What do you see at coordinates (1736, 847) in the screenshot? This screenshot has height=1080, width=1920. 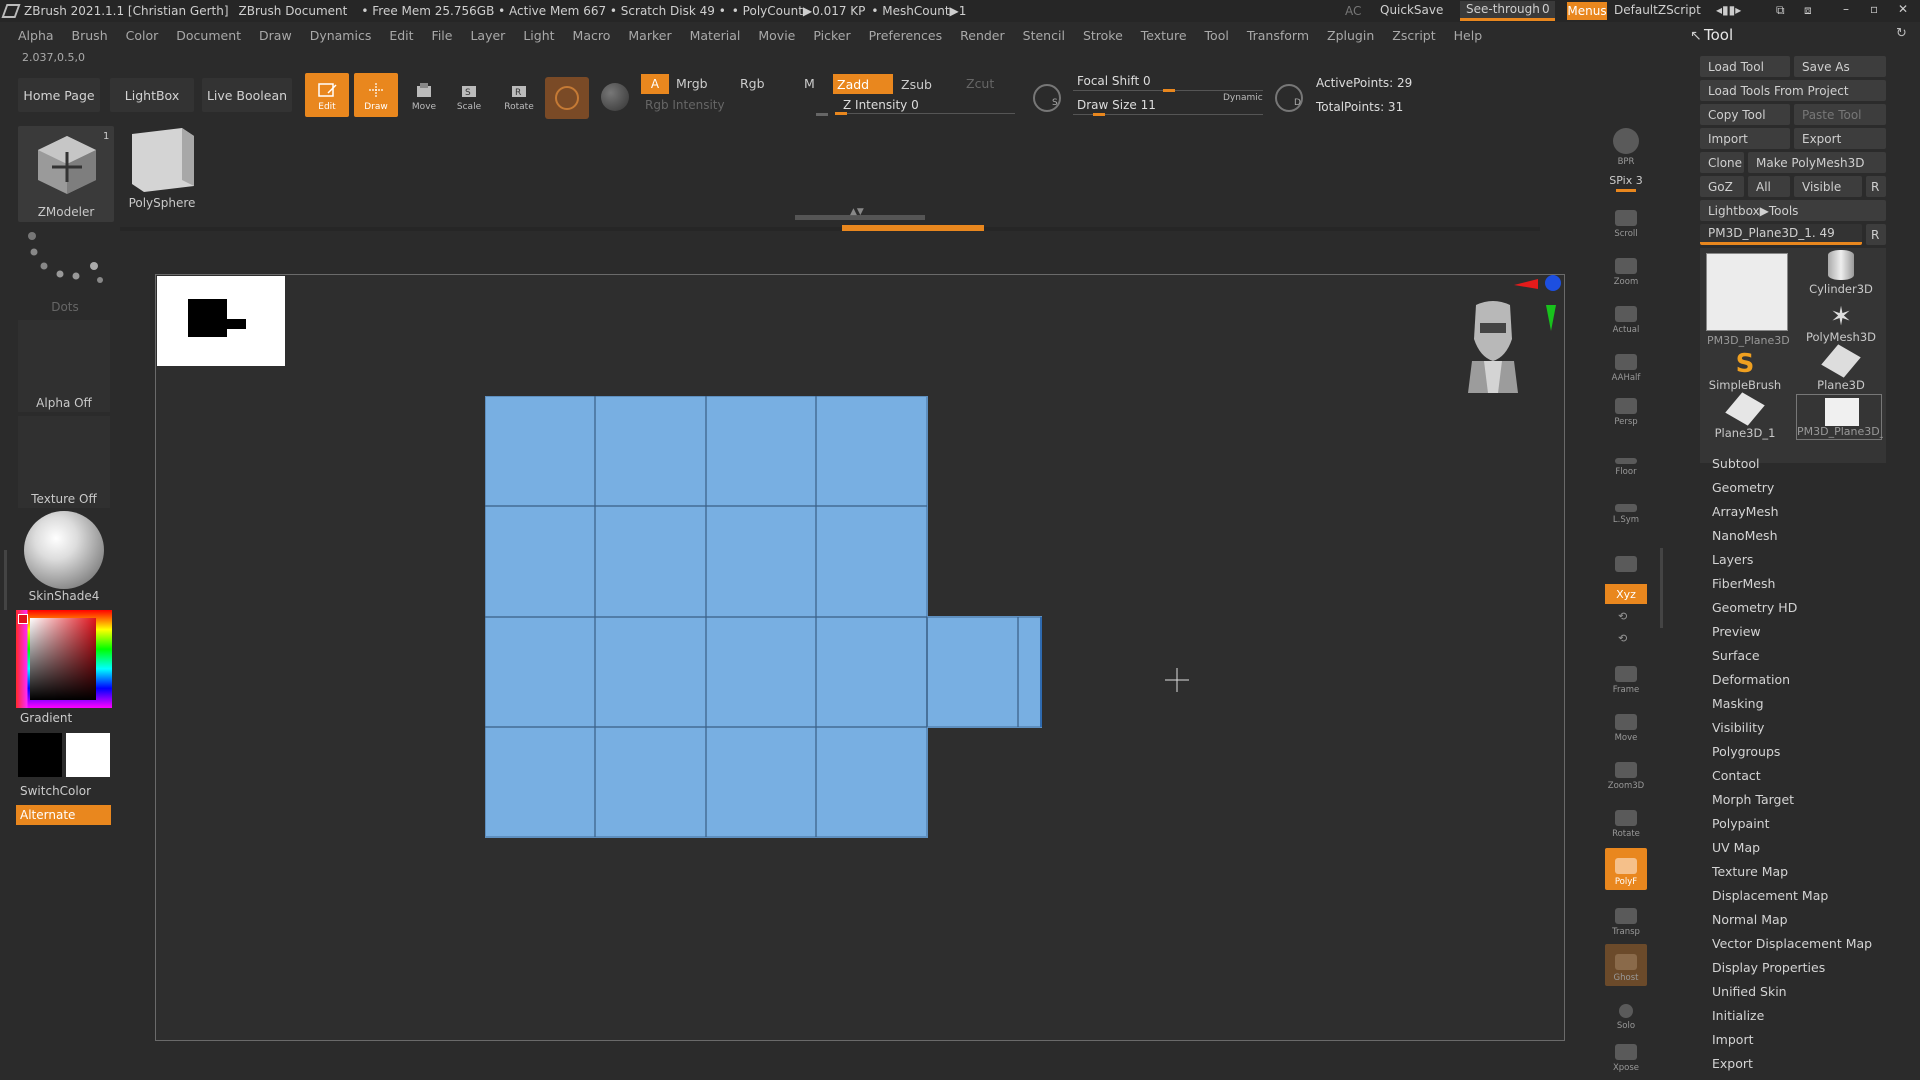 I see `section-uv-map: UV Map` at bounding box center [1736, 847].